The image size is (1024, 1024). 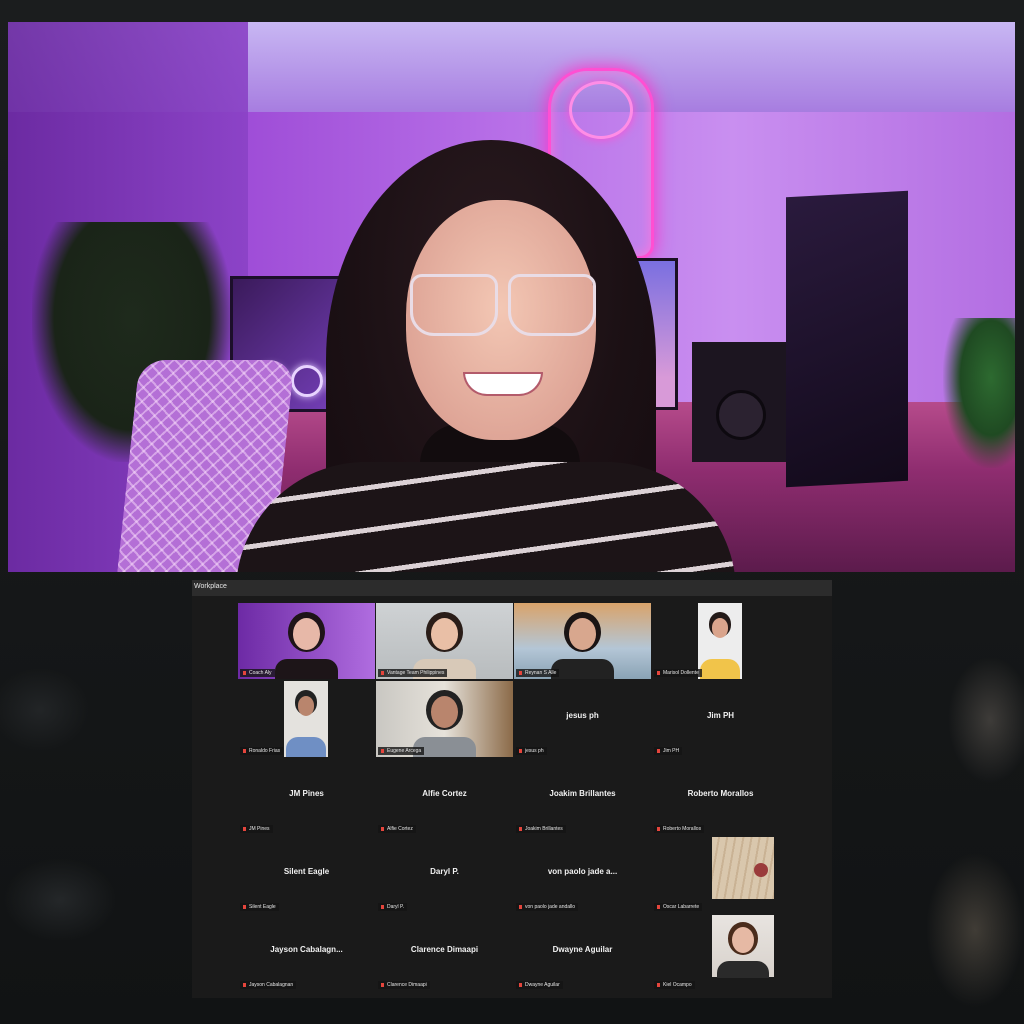 What do you see at coordinates (582, 715) in the screenshot?
I see `participant-display-name: jesus ph` at bounding box center [582, 715].